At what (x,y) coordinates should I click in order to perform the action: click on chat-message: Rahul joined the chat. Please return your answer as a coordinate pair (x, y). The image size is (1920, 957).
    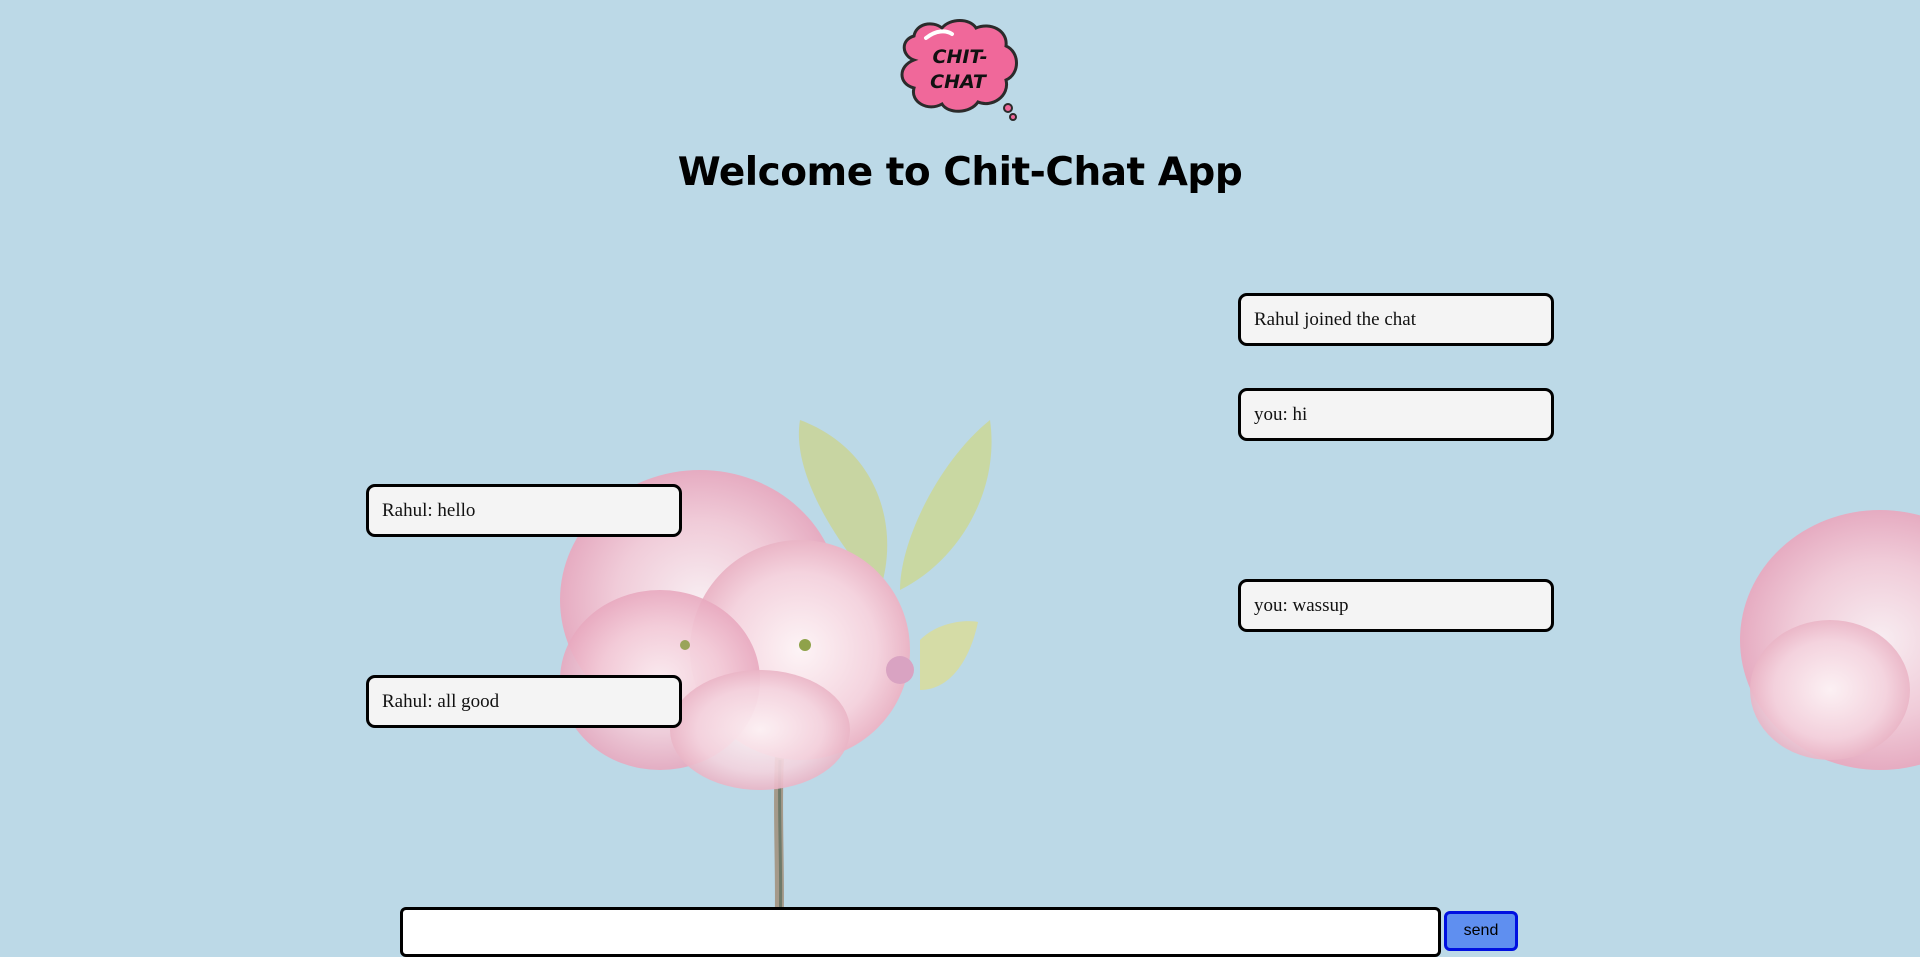
    Looking at the image, I should click on (1396, 319).